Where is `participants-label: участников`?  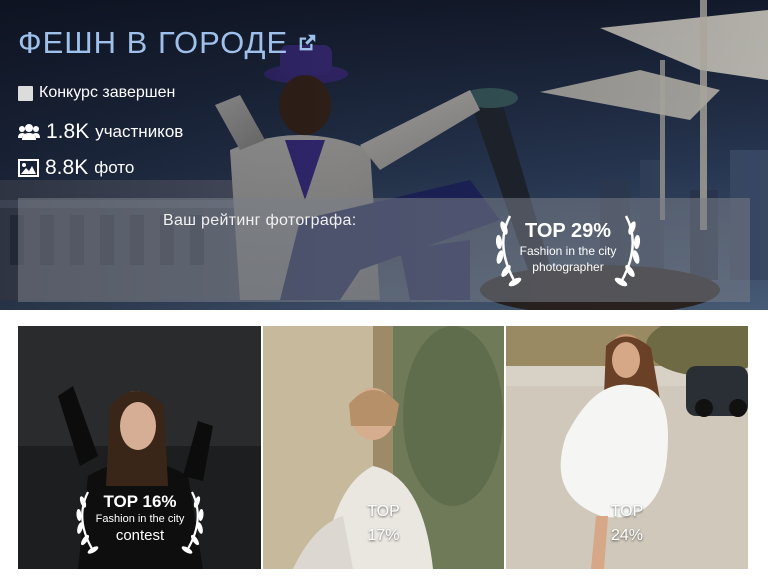 participants-label: участников is located at coordinates (139, 131).